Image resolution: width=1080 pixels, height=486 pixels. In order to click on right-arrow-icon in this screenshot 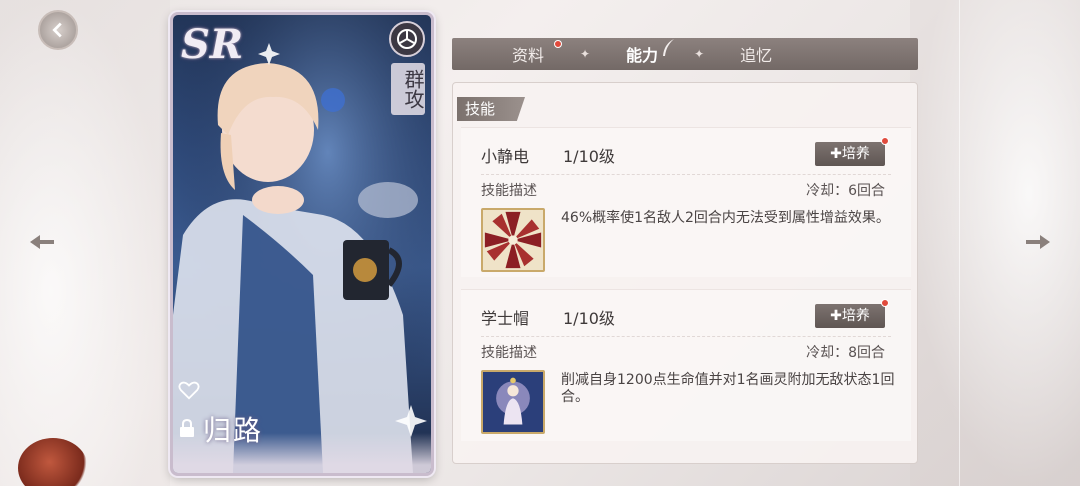, I will do `click(1038, 242)`.